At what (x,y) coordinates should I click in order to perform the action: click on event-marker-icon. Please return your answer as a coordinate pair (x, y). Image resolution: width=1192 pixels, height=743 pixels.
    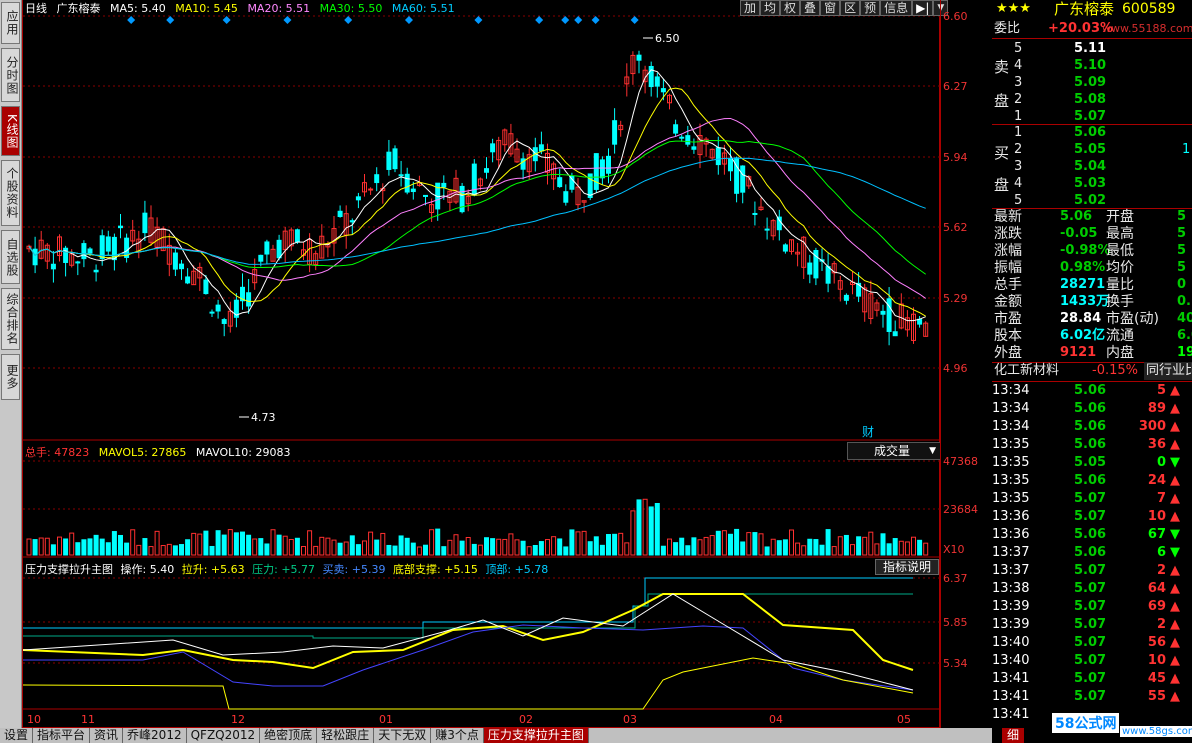
    Looking at the image, I should click on (170, 20).